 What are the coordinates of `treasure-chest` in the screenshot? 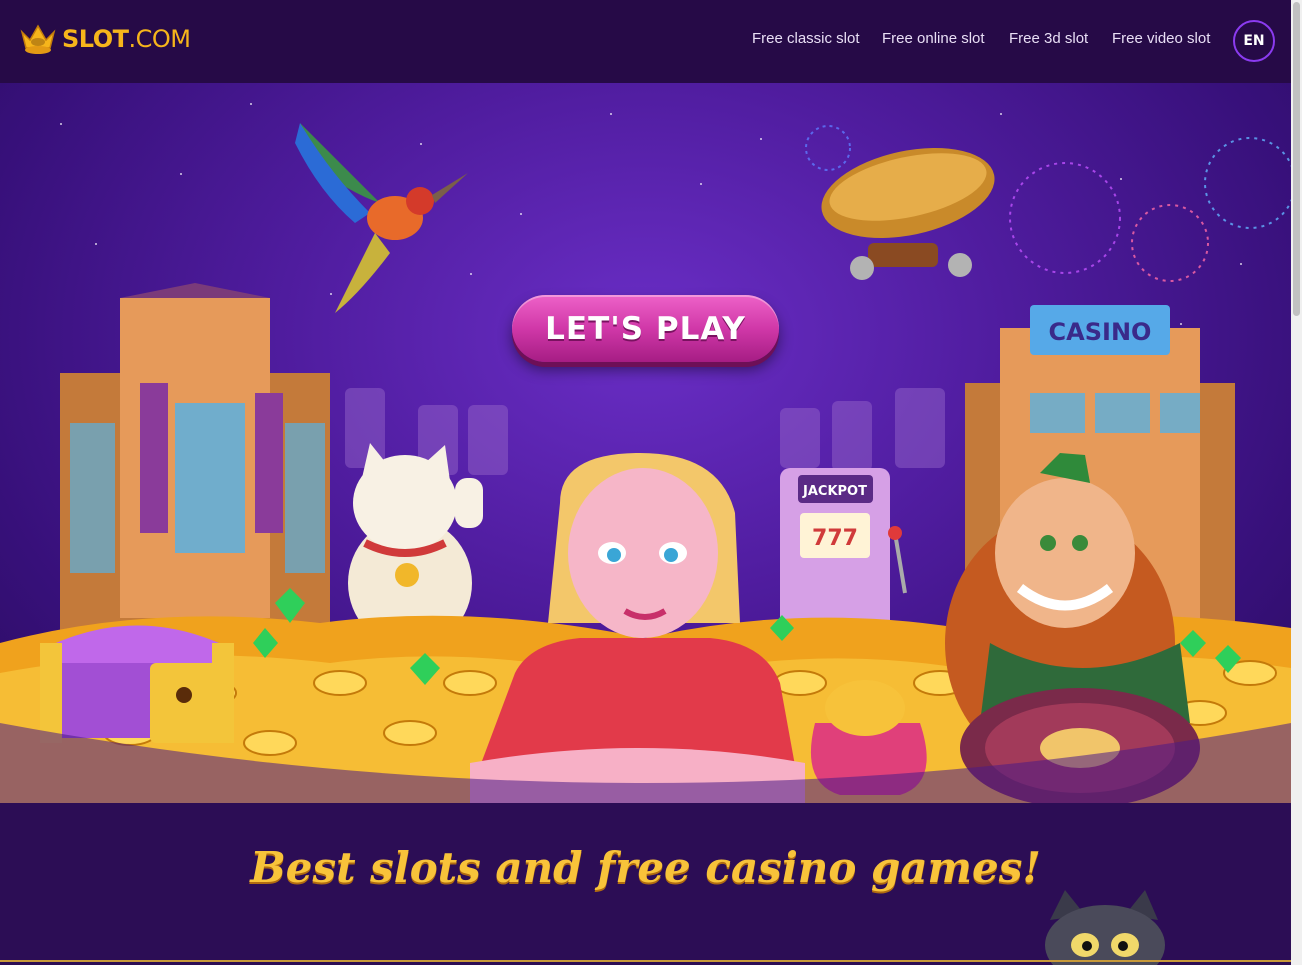 It's located at (137, 684).